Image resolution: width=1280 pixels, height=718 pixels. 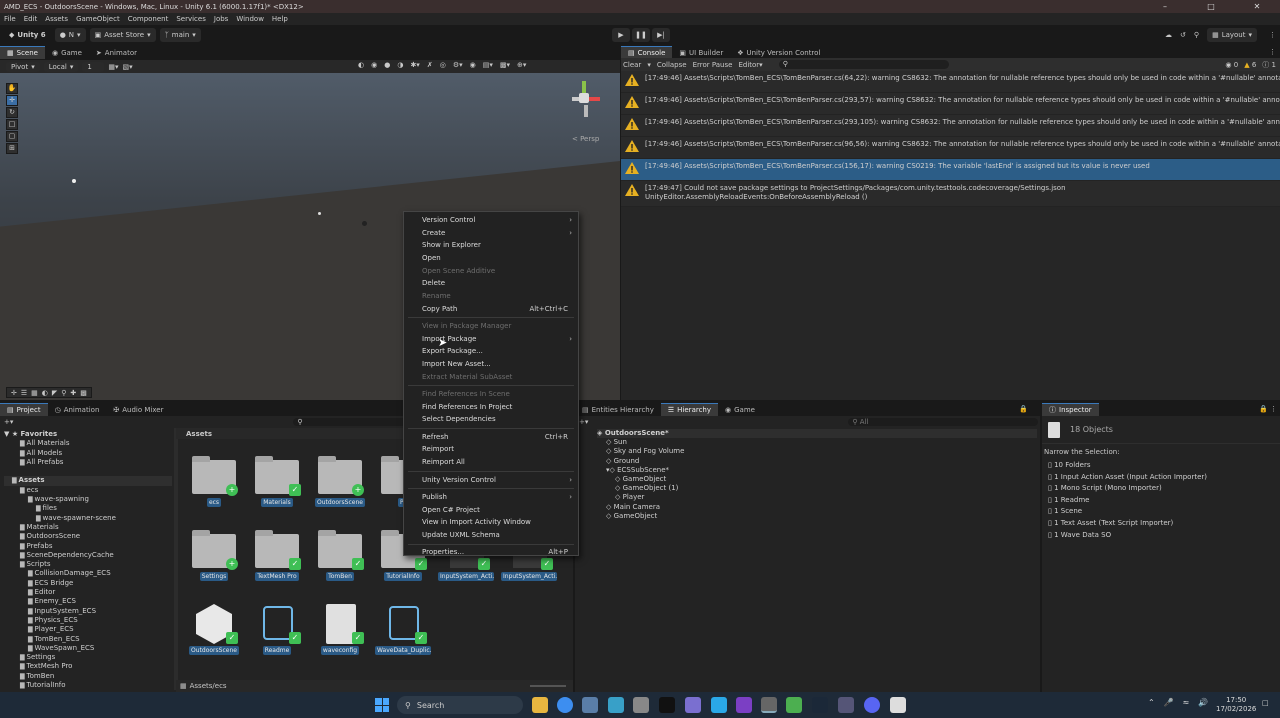 I want to click on warning-count: ▲ 6, so click(x=1250, y=65).